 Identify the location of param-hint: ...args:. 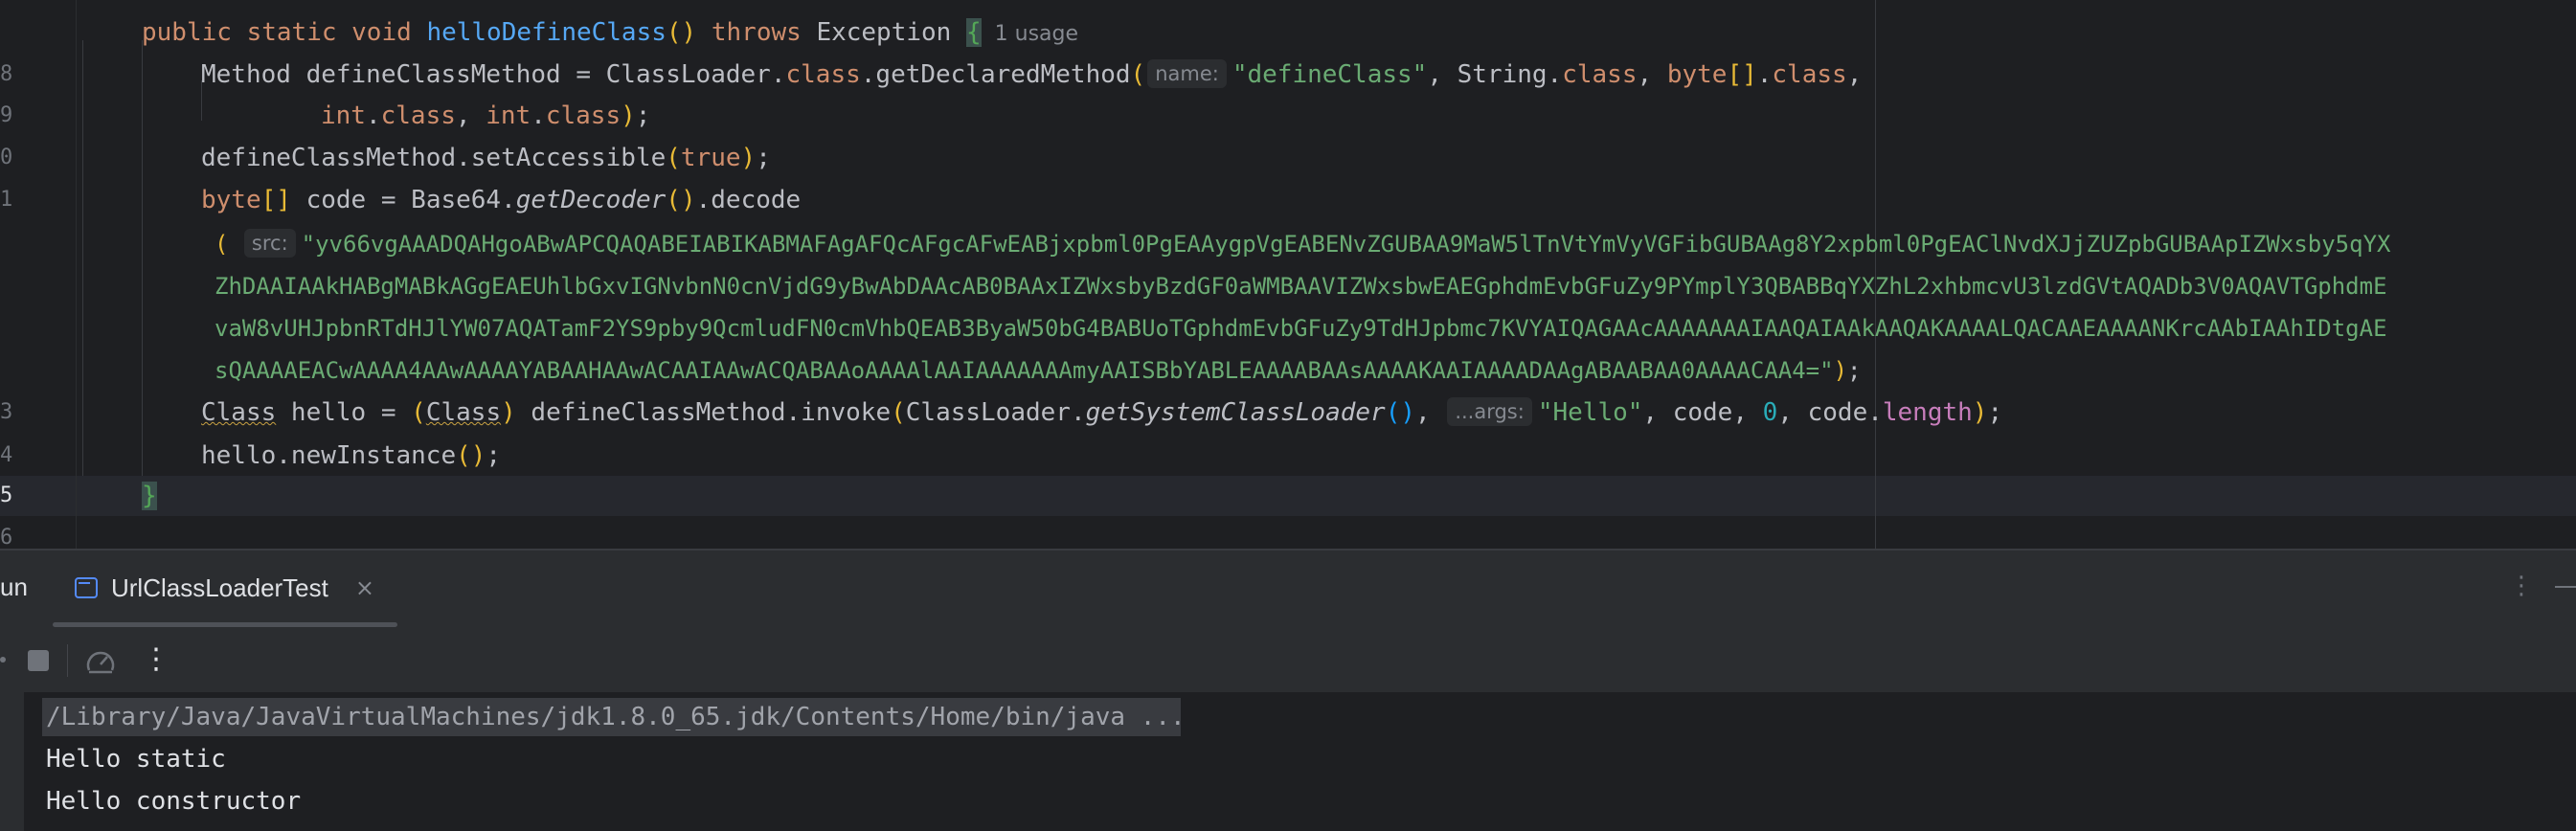
(1489, 412).